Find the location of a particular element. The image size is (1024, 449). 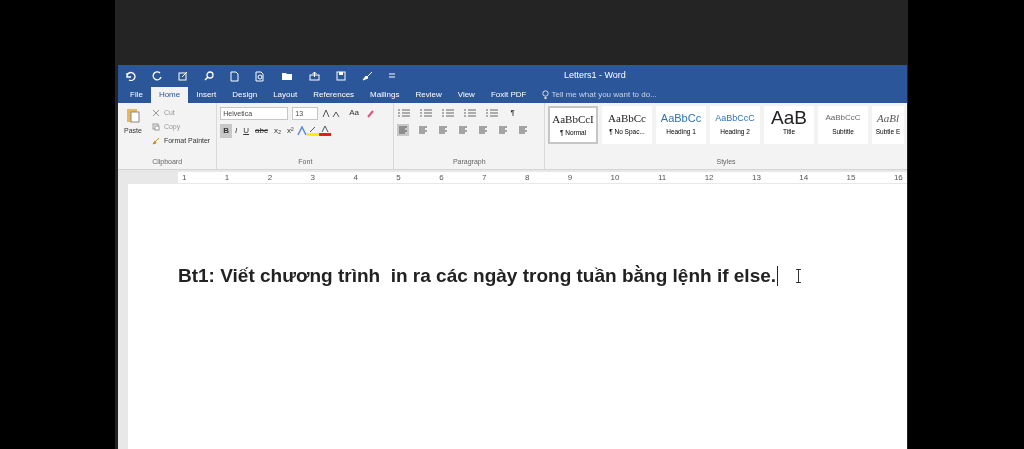

bullets-icon is located at coordinates (404, 113).